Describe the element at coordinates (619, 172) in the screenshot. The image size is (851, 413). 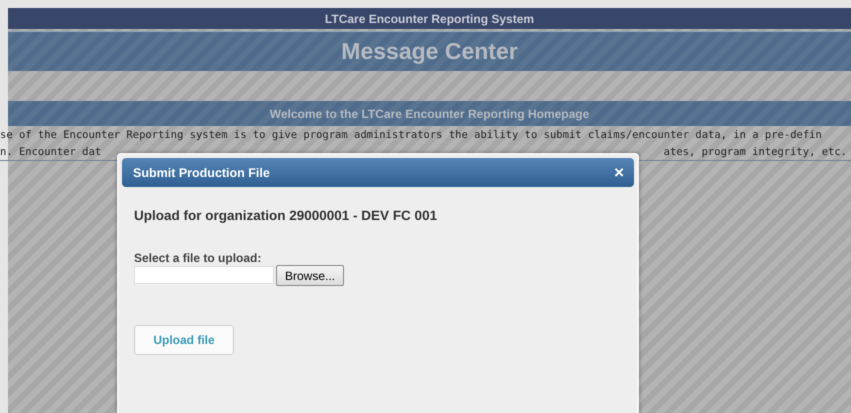
I see `close-button: ×` at that location.